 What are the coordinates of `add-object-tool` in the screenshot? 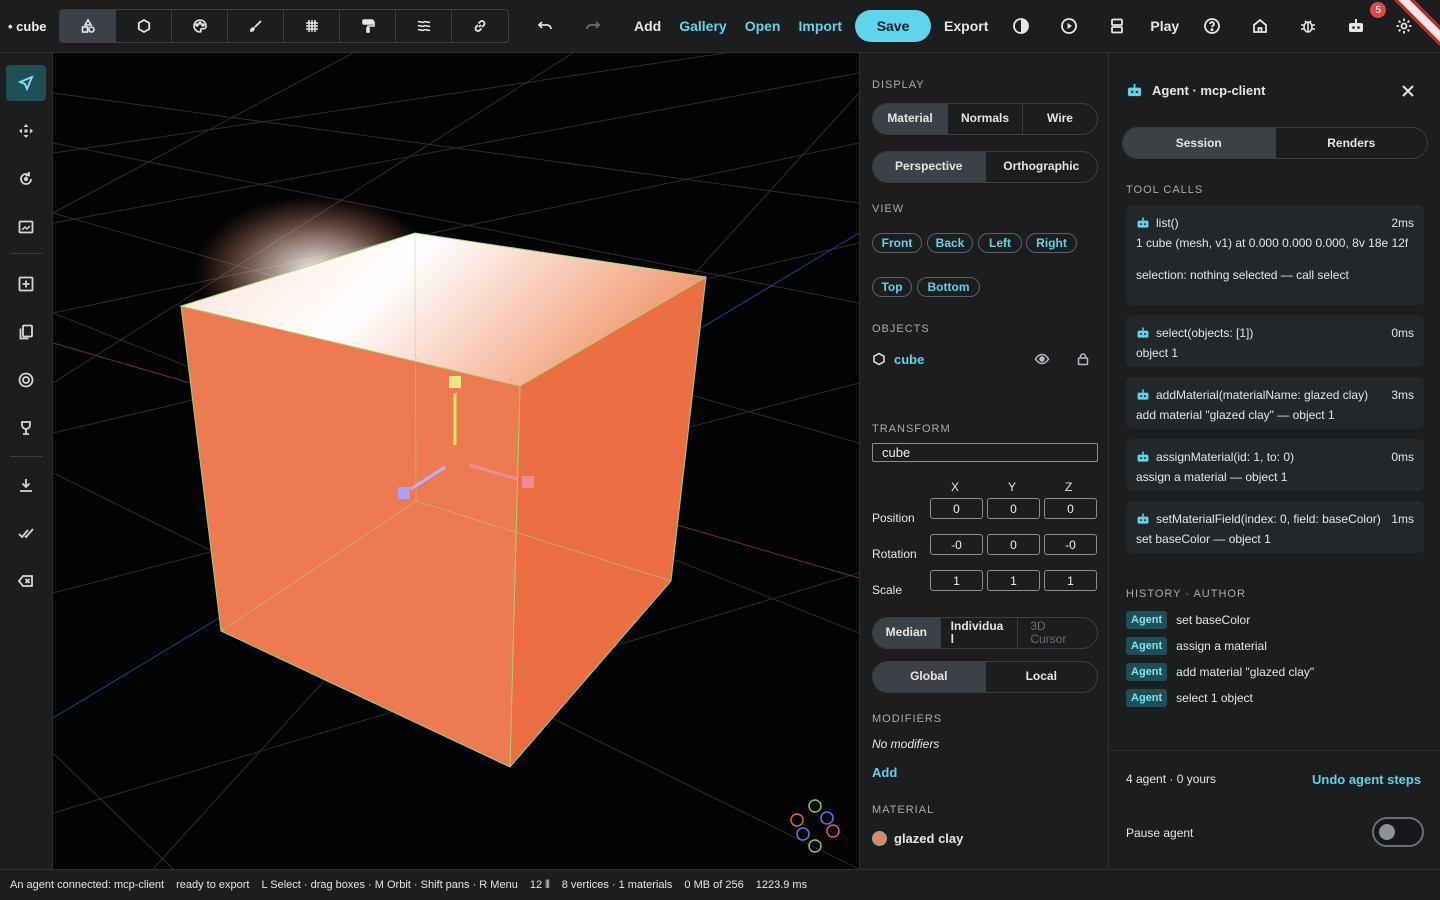 It's located at (26, 284).